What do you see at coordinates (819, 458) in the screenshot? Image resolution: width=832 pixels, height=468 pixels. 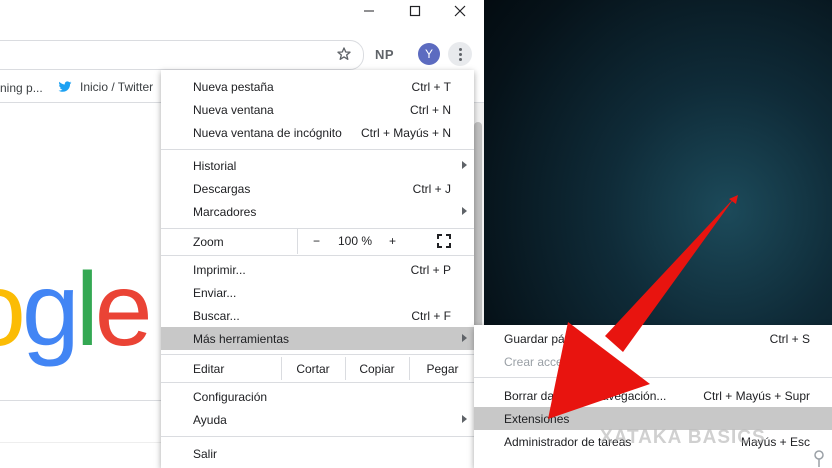 I see `pin-icon` at bounding box center [819, 458].